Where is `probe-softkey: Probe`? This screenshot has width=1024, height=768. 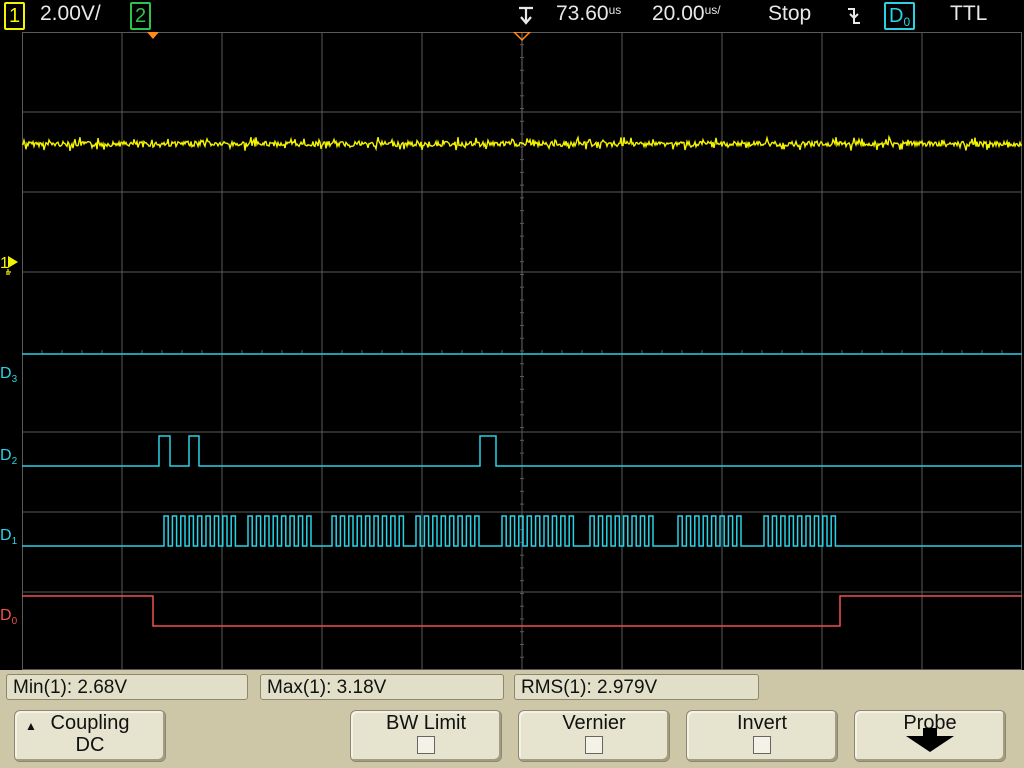 probe-softkey: Probe is located at coordinates (930, 736).